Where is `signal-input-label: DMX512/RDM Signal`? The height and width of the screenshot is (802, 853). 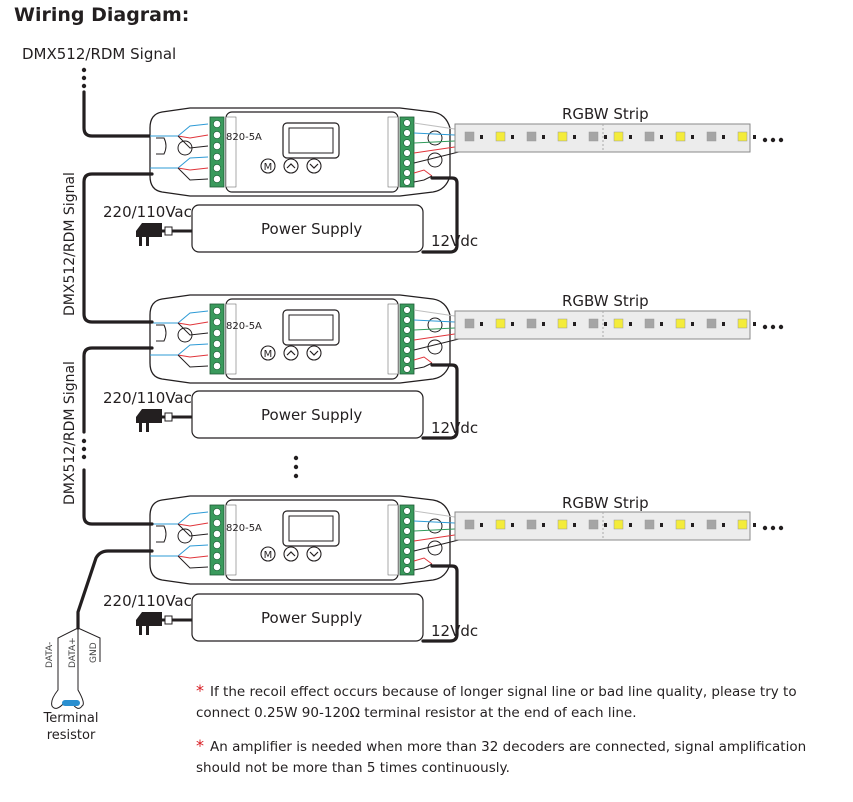 signal-input-label: DMX512/RDM Signal is located at coordinates (99, 54).